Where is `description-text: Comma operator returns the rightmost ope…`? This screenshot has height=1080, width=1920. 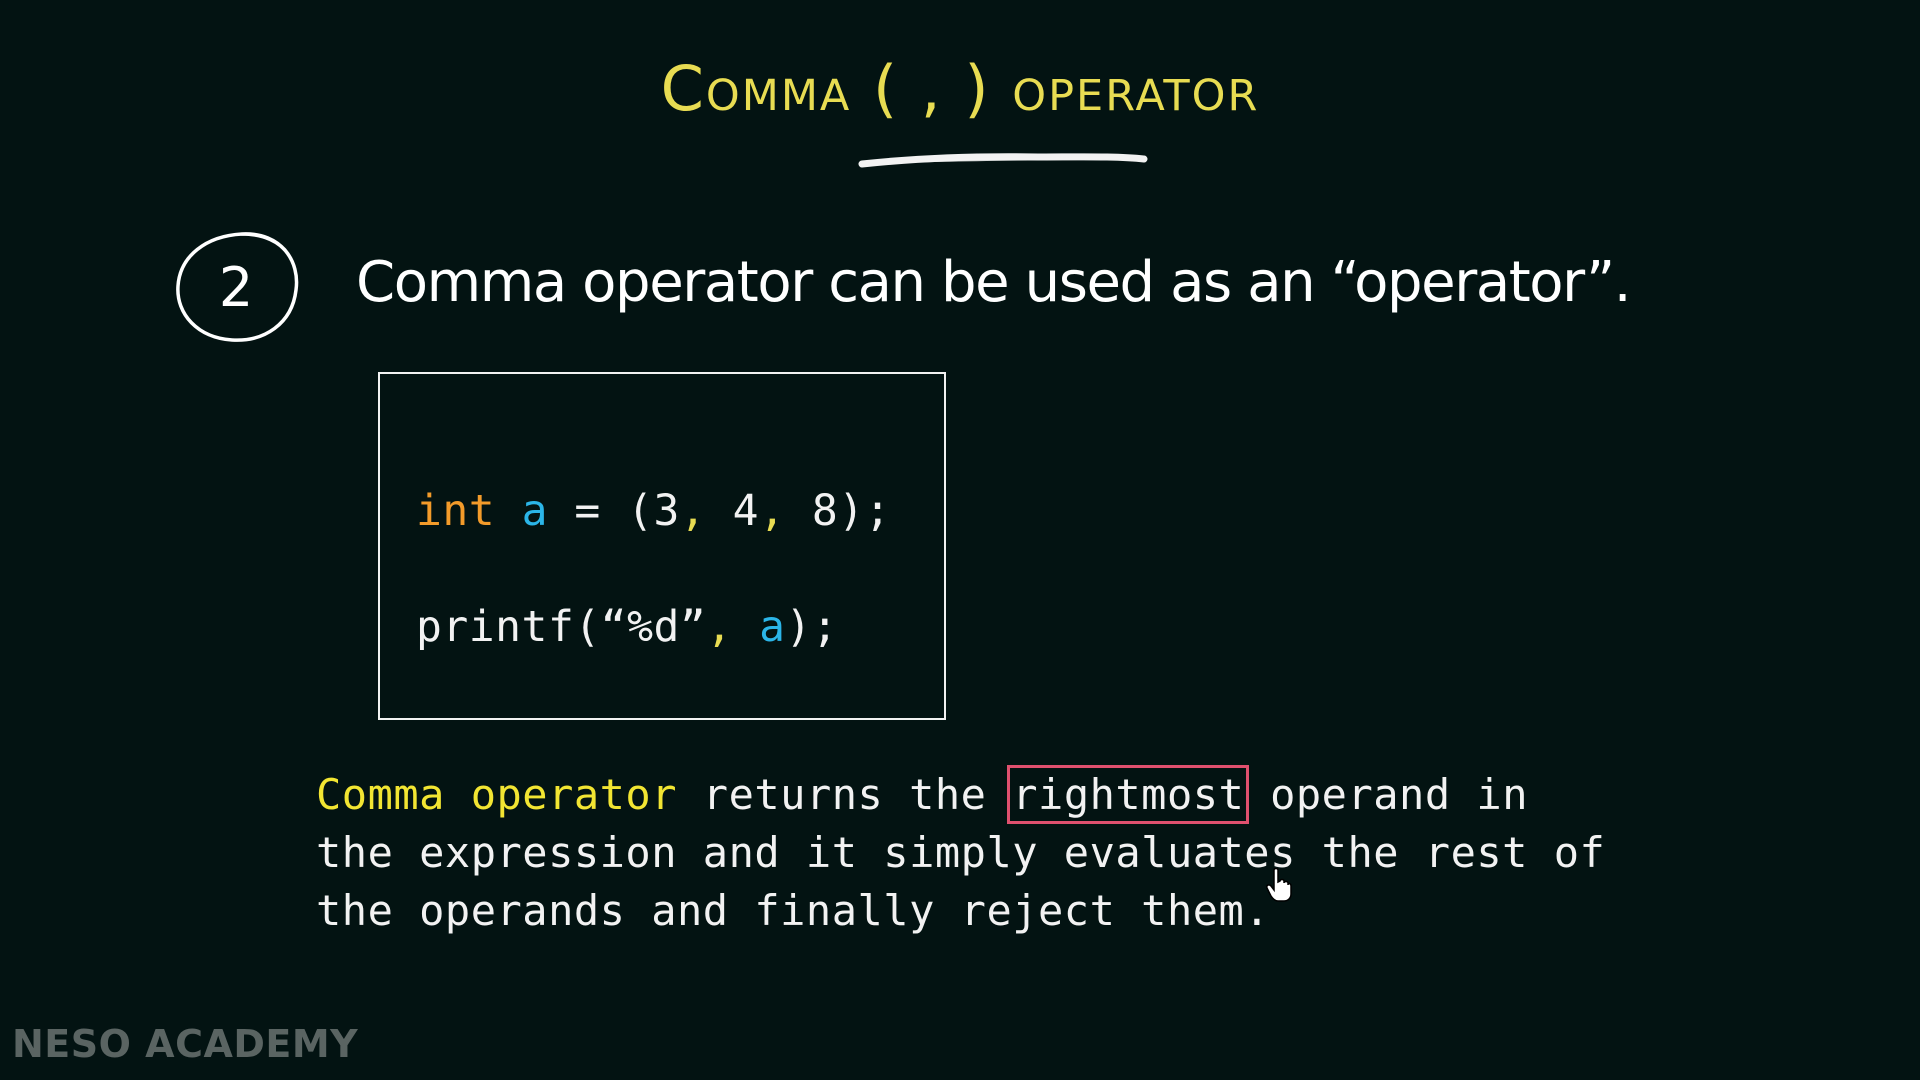 description-text: Comma operator returns the rightmost ope… is located at coordinates (961, 852).